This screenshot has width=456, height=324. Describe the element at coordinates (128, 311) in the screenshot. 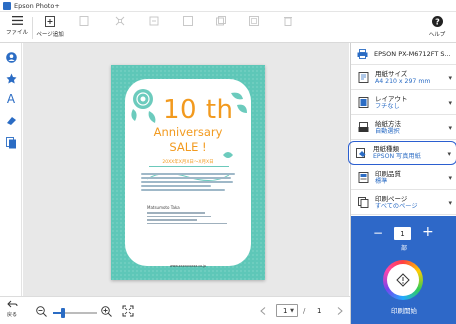

I see `fit-to-window-icon` at that location.